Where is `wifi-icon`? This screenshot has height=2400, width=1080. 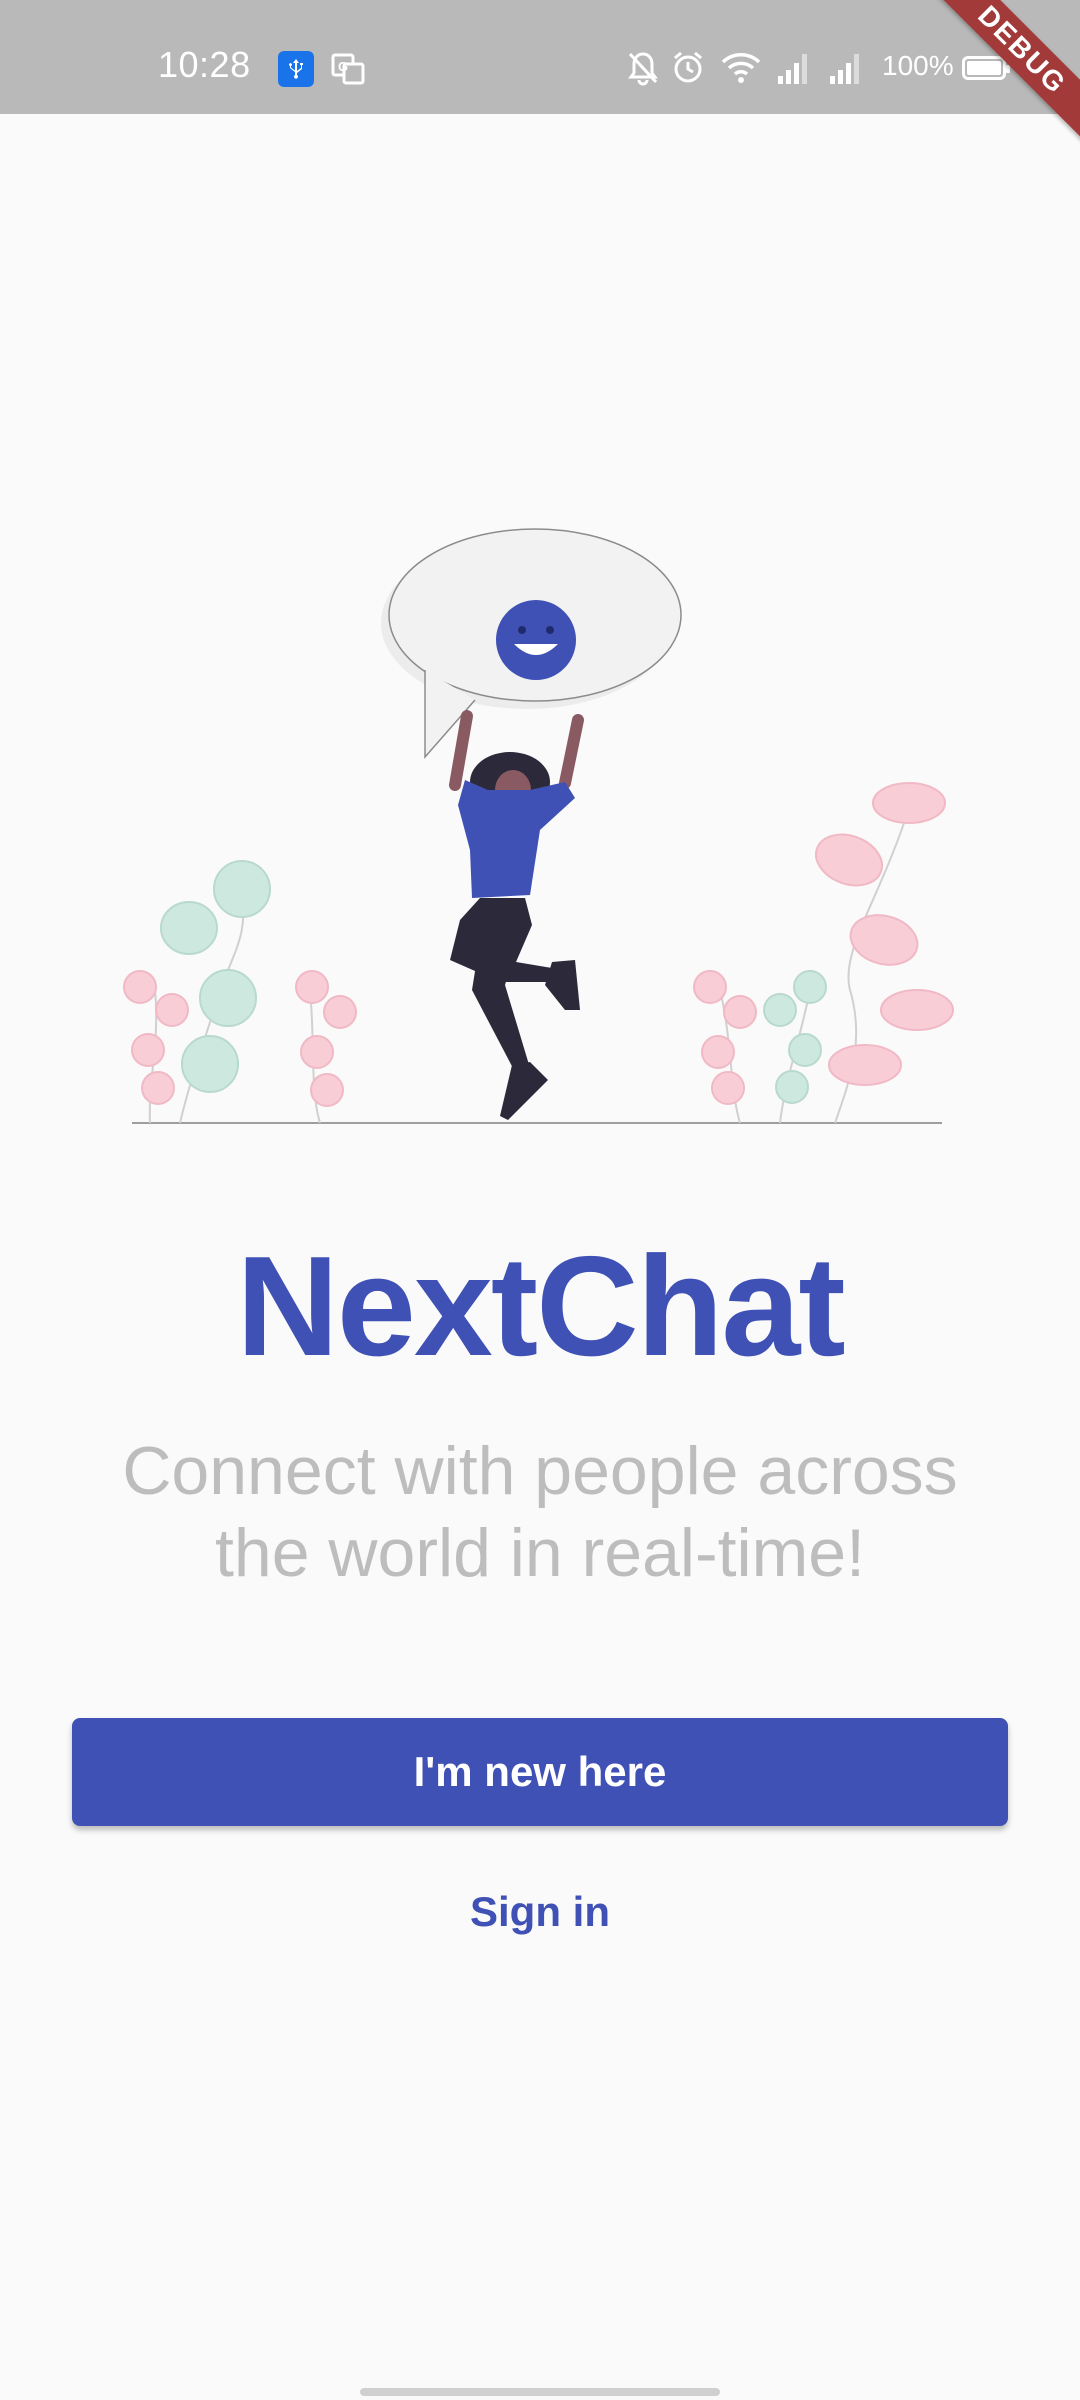 wifi-icon is located at coordinates (741, 68).